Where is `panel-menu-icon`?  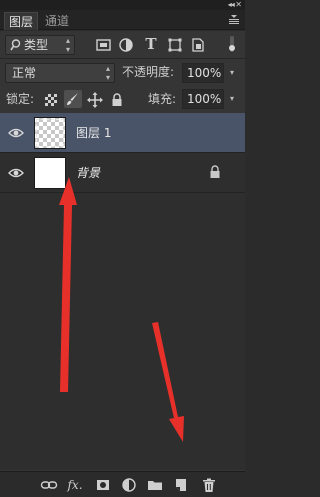 panel-menu-icon is located at coordinates (234, 19).